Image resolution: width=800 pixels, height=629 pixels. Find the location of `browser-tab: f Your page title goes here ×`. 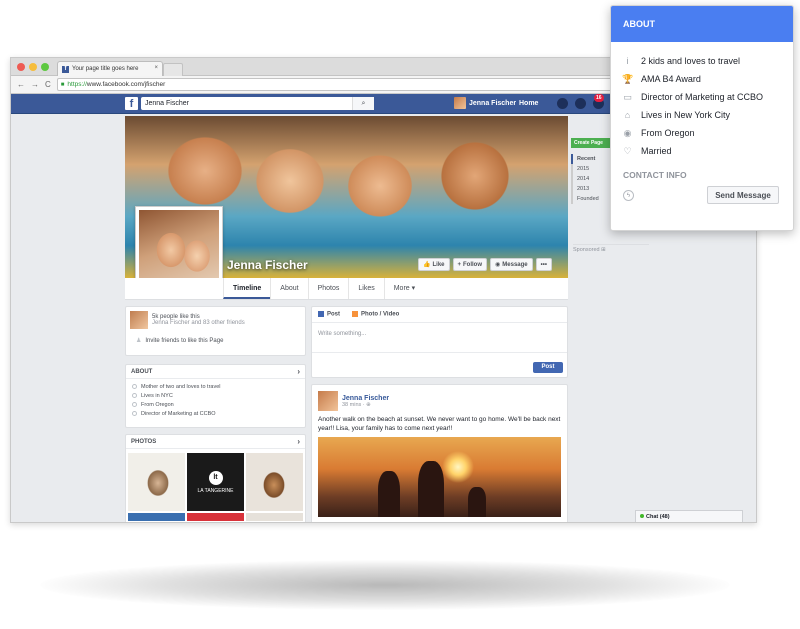

browser-tab: f Your page title goes here × is located at coordinates (110, 68).